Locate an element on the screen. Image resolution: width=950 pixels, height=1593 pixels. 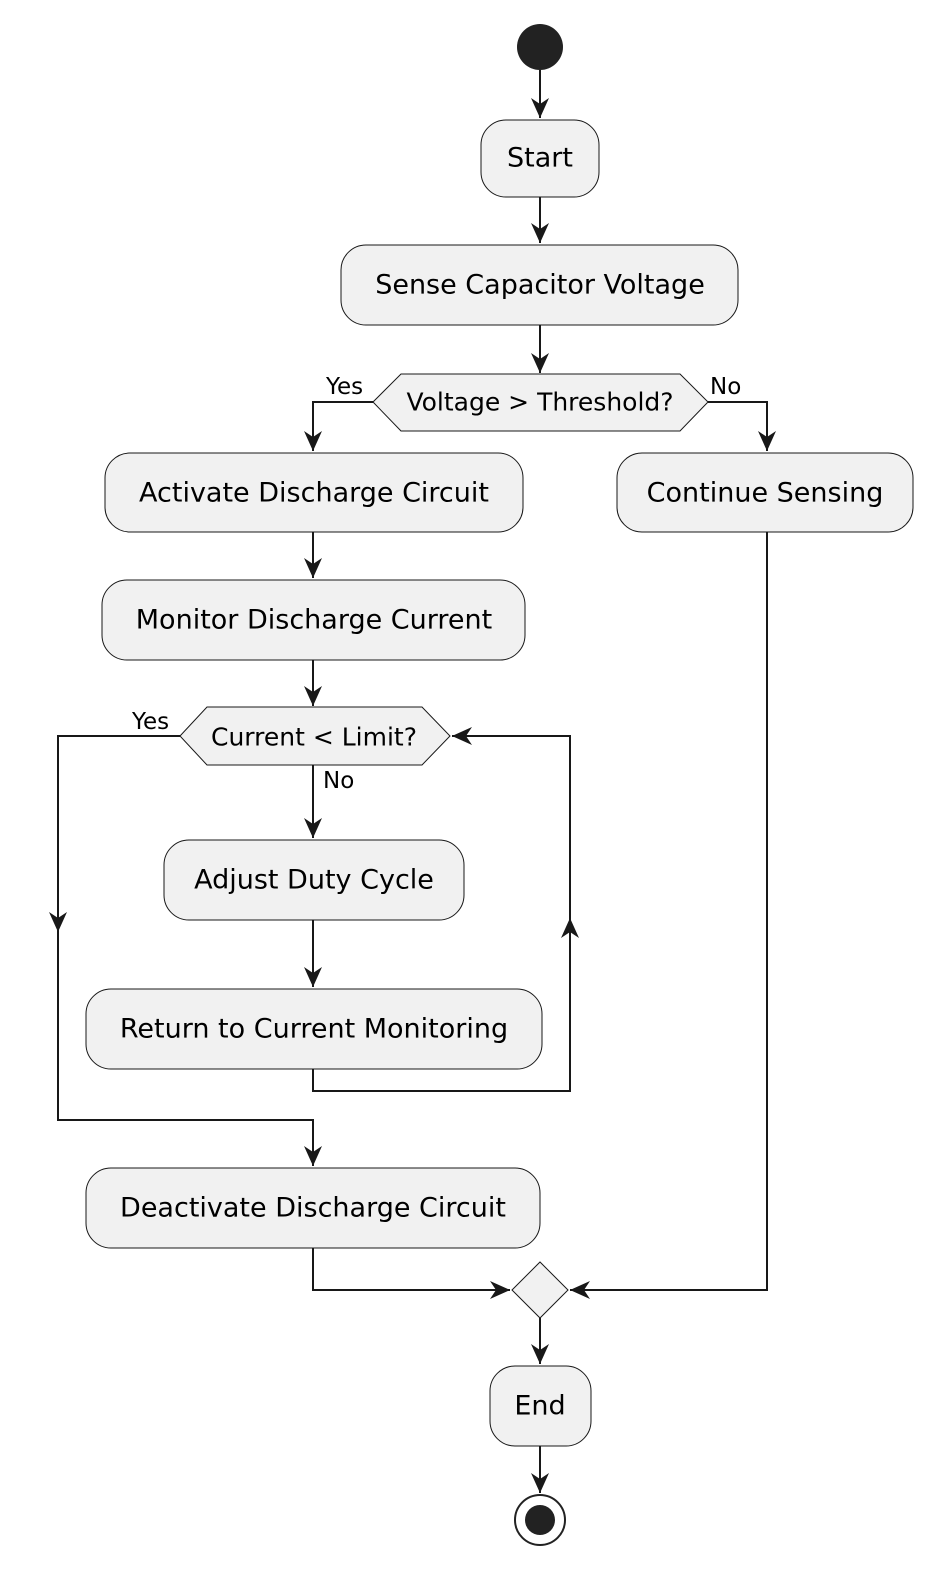
initial-node is located at coordinates (540, 47).